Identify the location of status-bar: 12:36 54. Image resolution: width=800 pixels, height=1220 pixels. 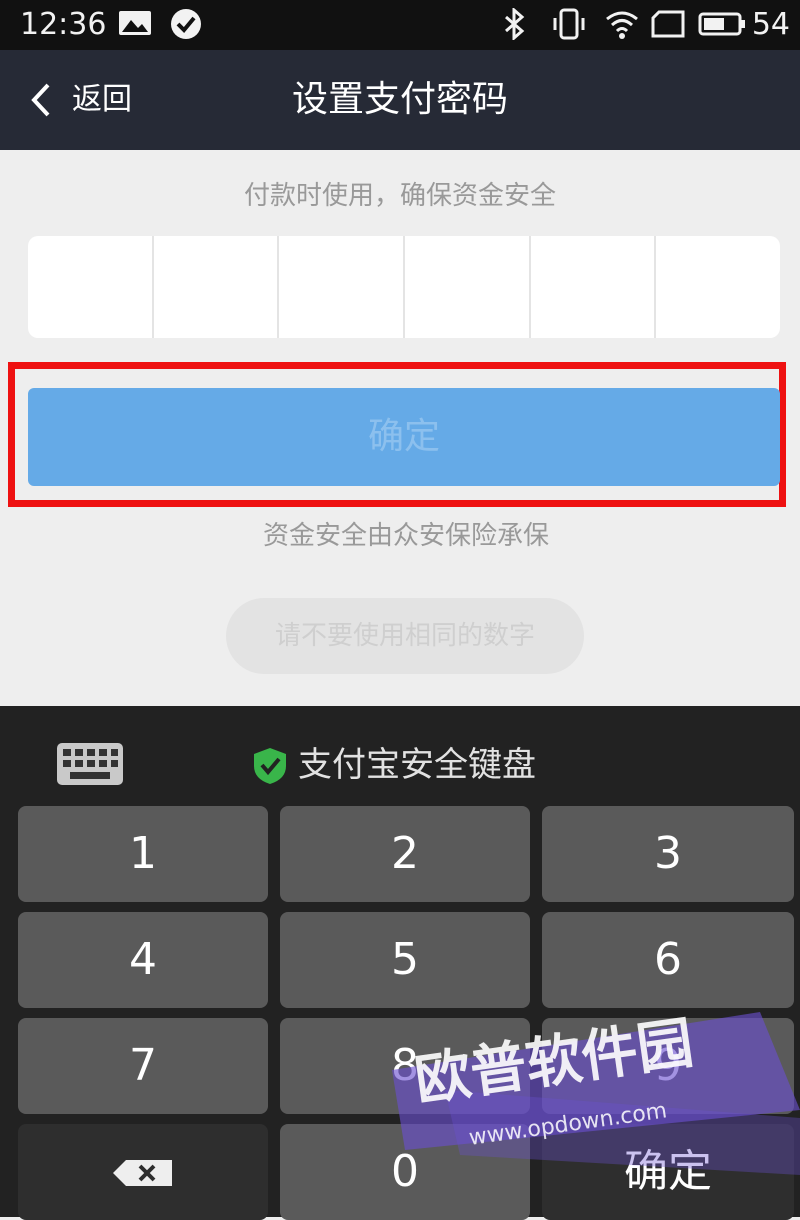
(400, 25).